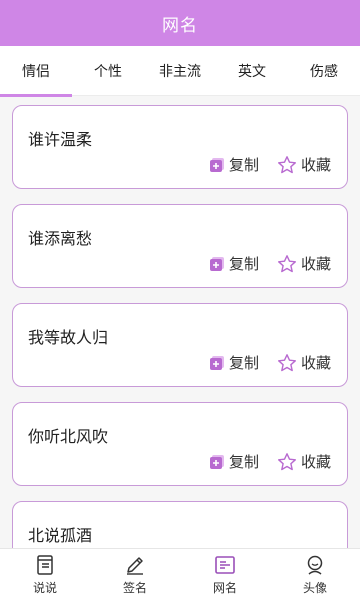  I want to click on name-text: 我等故人归, so click(68, 337).